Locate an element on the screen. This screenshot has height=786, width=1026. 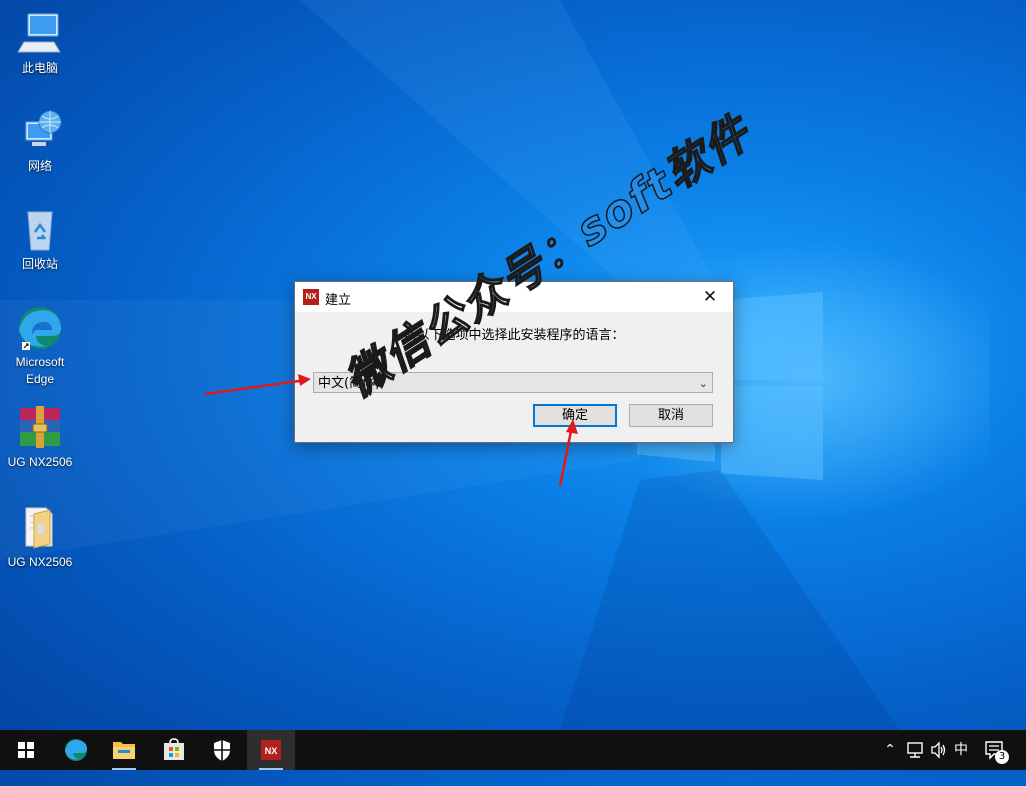
show-hidden-icons-button: ⌃ is located at coordinates (890, 750).